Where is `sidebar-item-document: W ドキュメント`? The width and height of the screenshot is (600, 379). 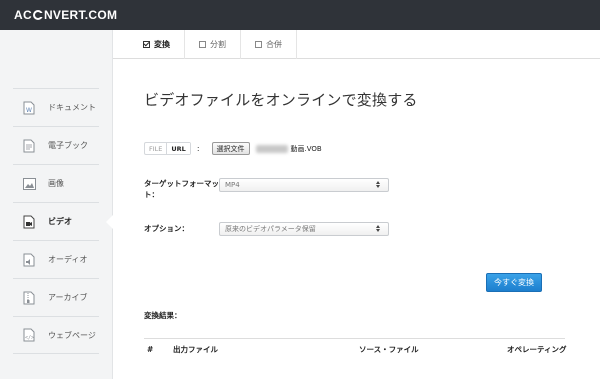 sidebar-item-document: W ドキュメント is located at coordinates (56, 107).